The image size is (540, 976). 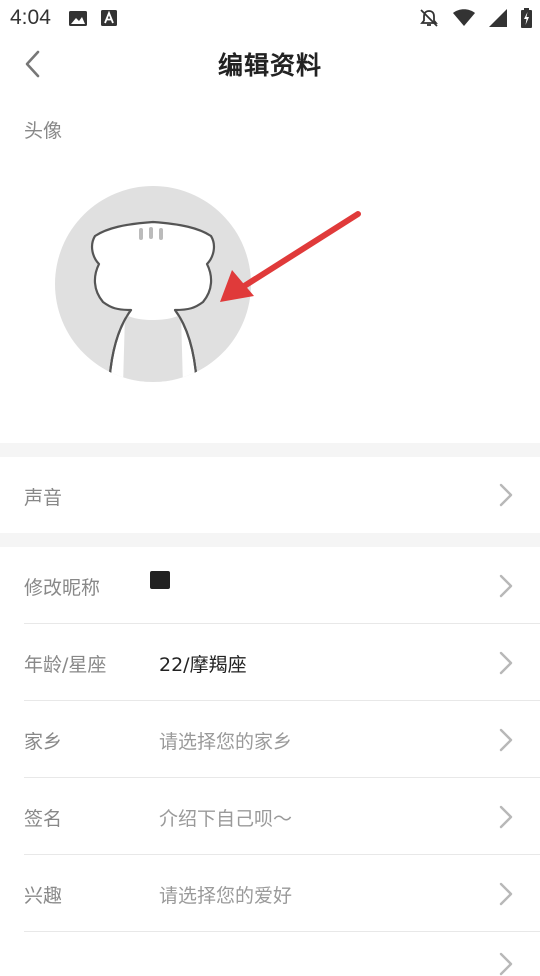 I want to click on next-row-partial, so click(x=270, y=954).